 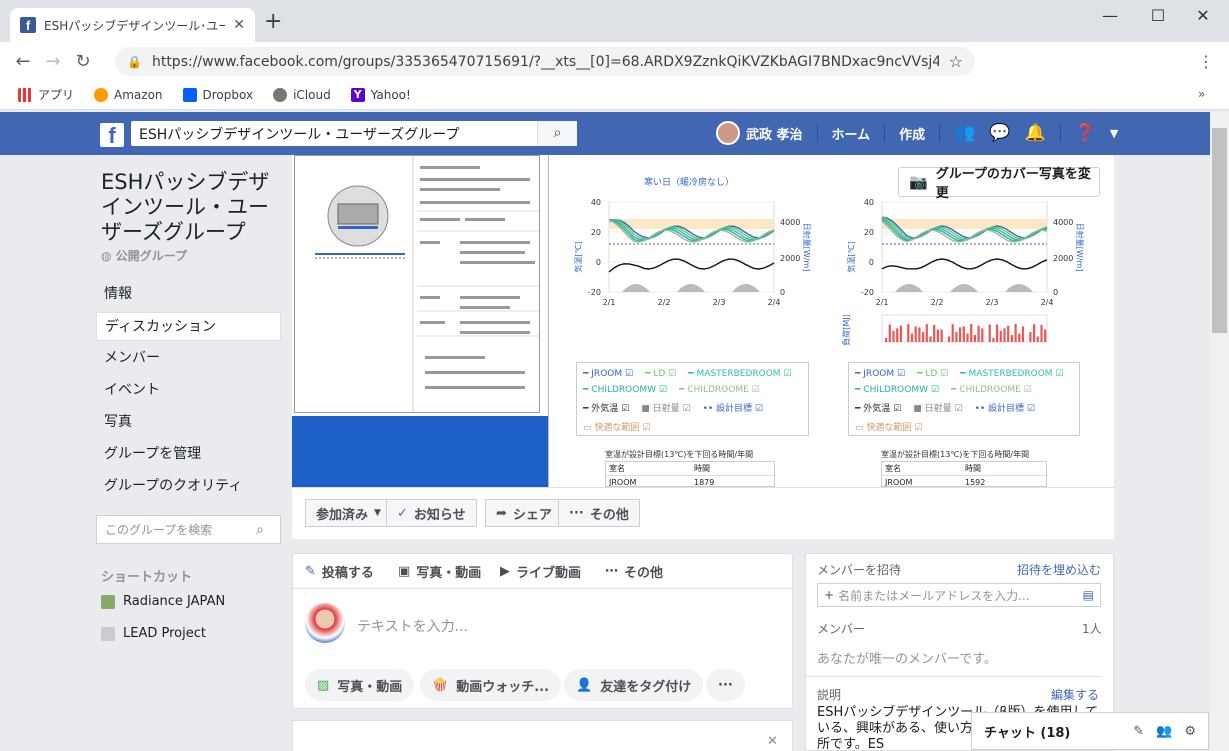 What do you see at coordinates (959, 595) in the screenshot?
I see `invite-input: + 名前またはメールアドレスを入力... ▤` at bounding box center [959, 595].